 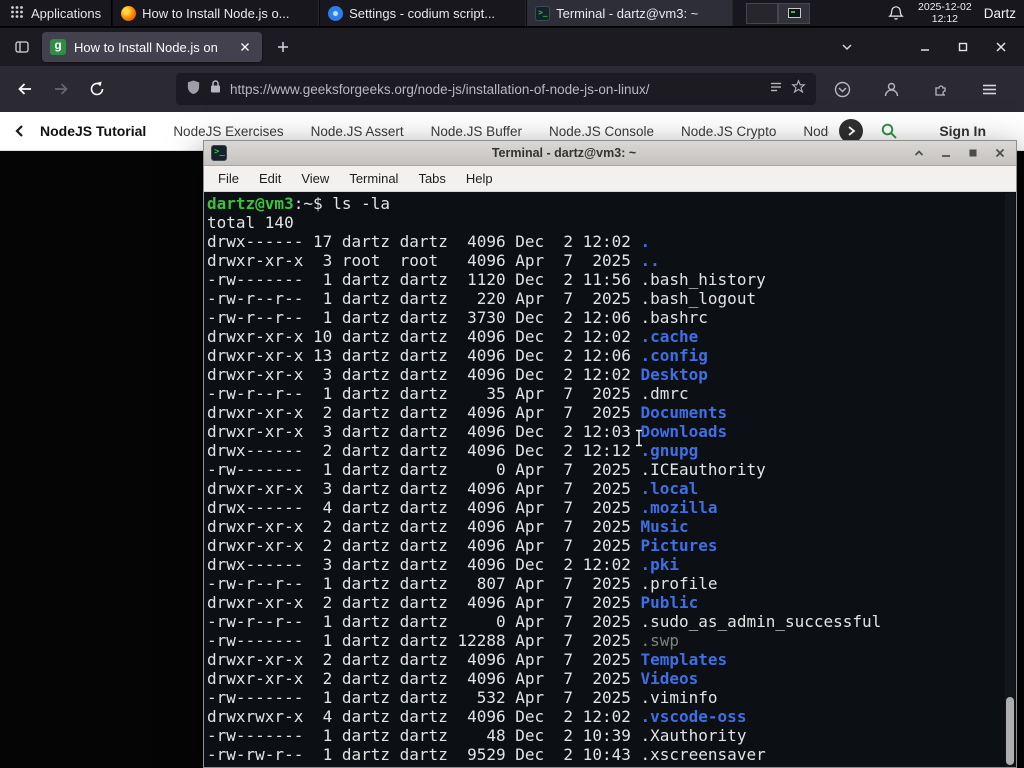 I want to click on clock: 2025-12-02 12:12, so click(x=945, y=13).